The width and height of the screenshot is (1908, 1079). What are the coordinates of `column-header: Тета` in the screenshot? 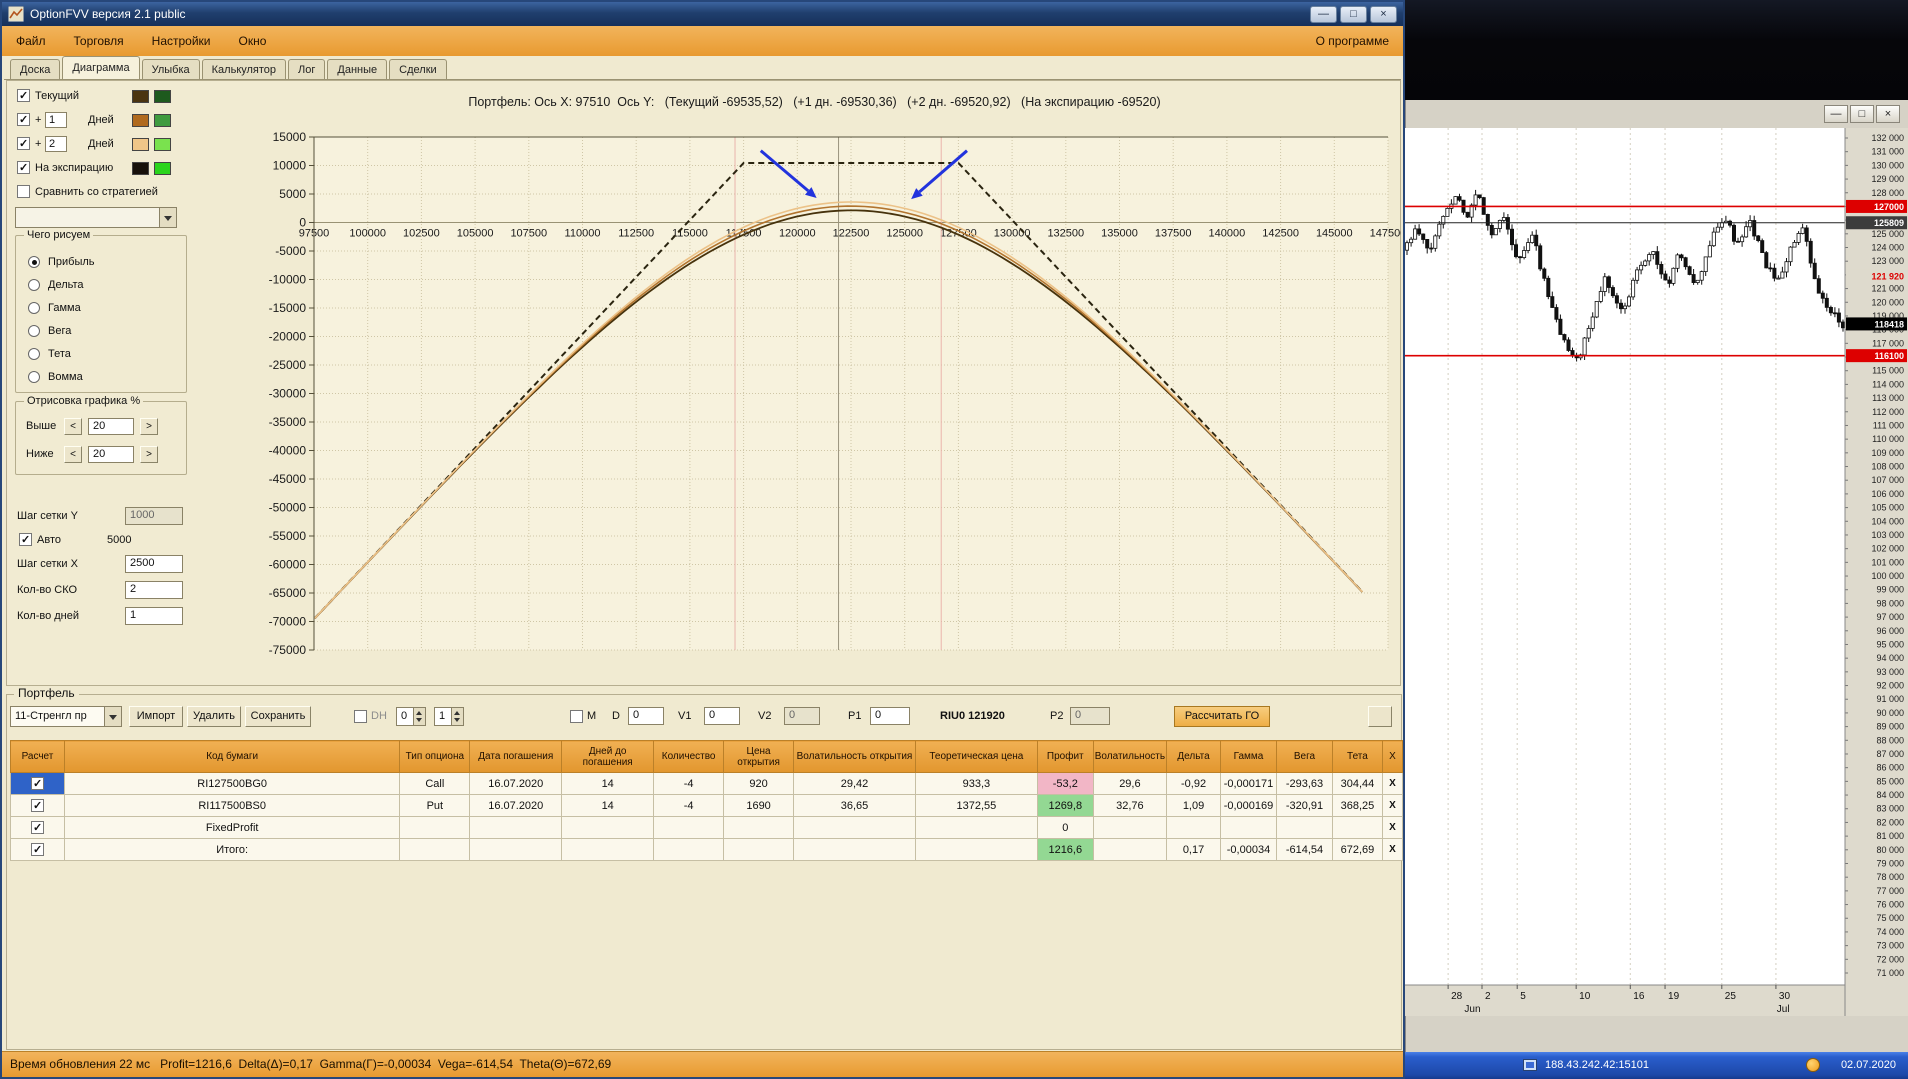 It's located at (1357, 756).